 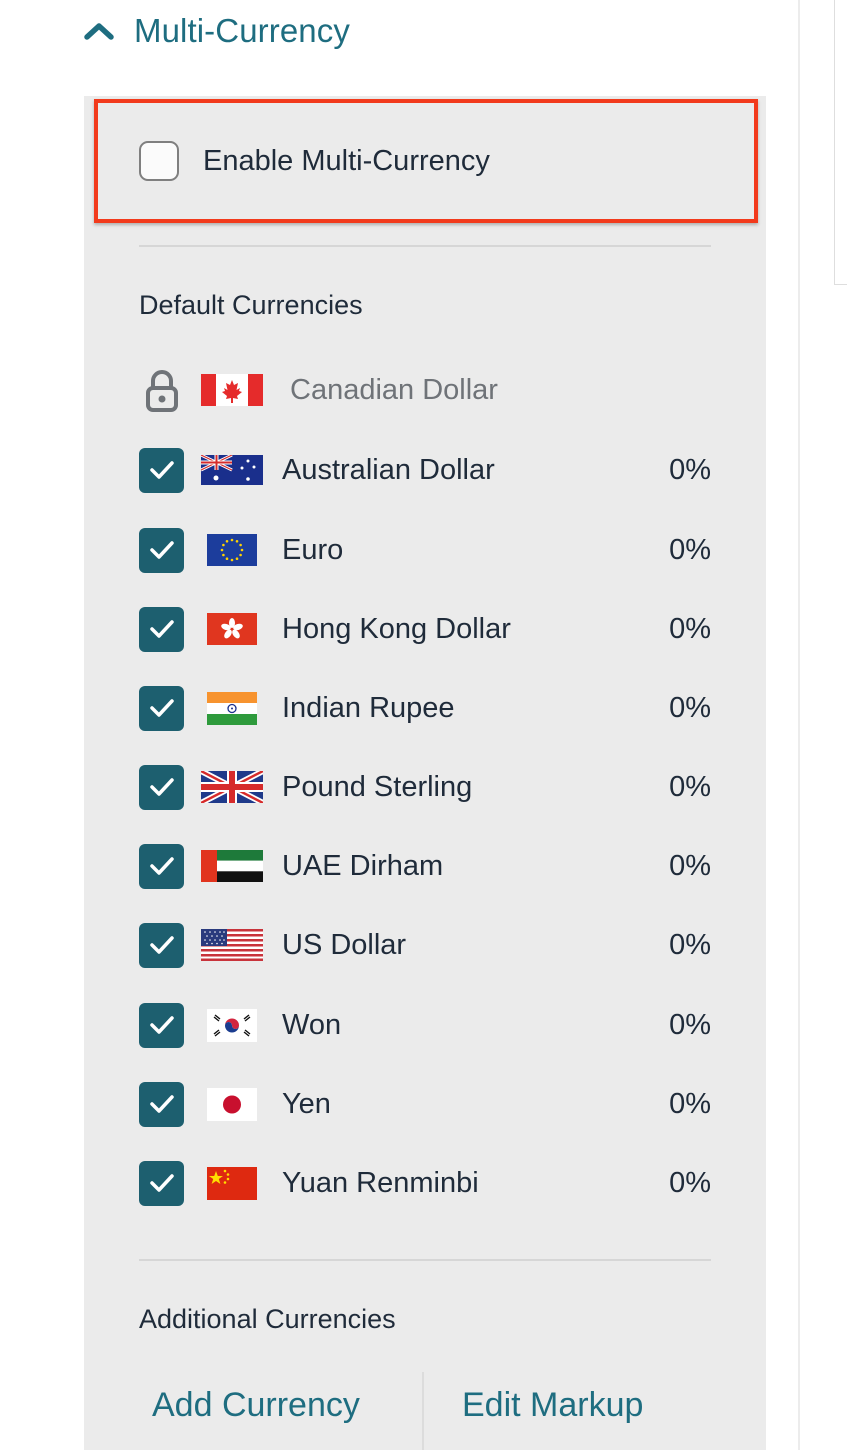 I want to click on currency-name: Yen, so click(x=306, y=1103).